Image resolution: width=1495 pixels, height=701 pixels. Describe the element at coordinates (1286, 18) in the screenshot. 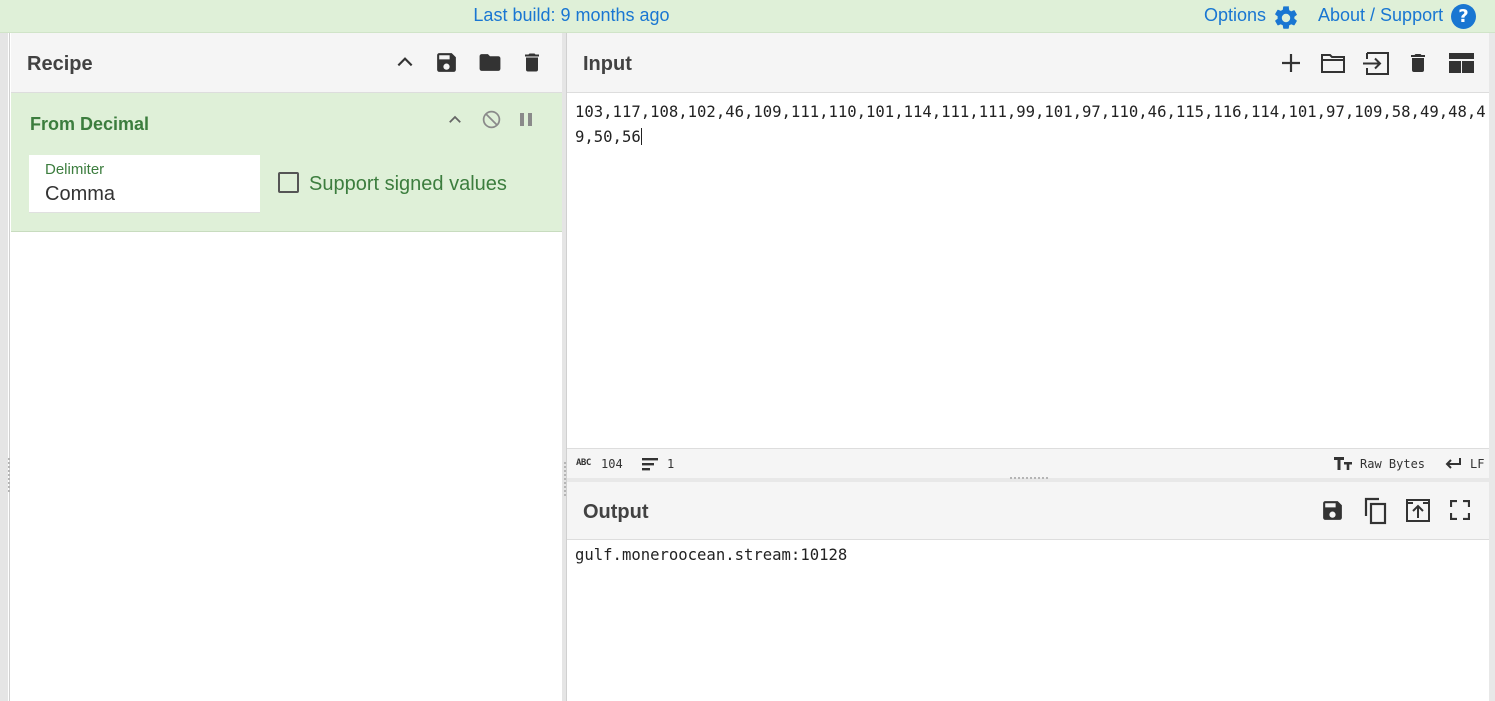

I see `gear-icon` at that location.